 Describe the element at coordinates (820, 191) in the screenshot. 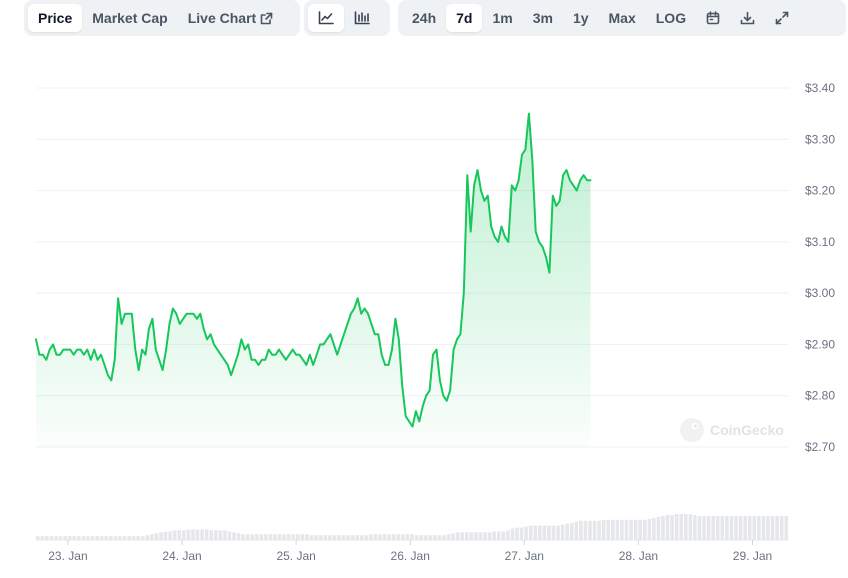

I see `y-tick-label: $3.20` at that location.